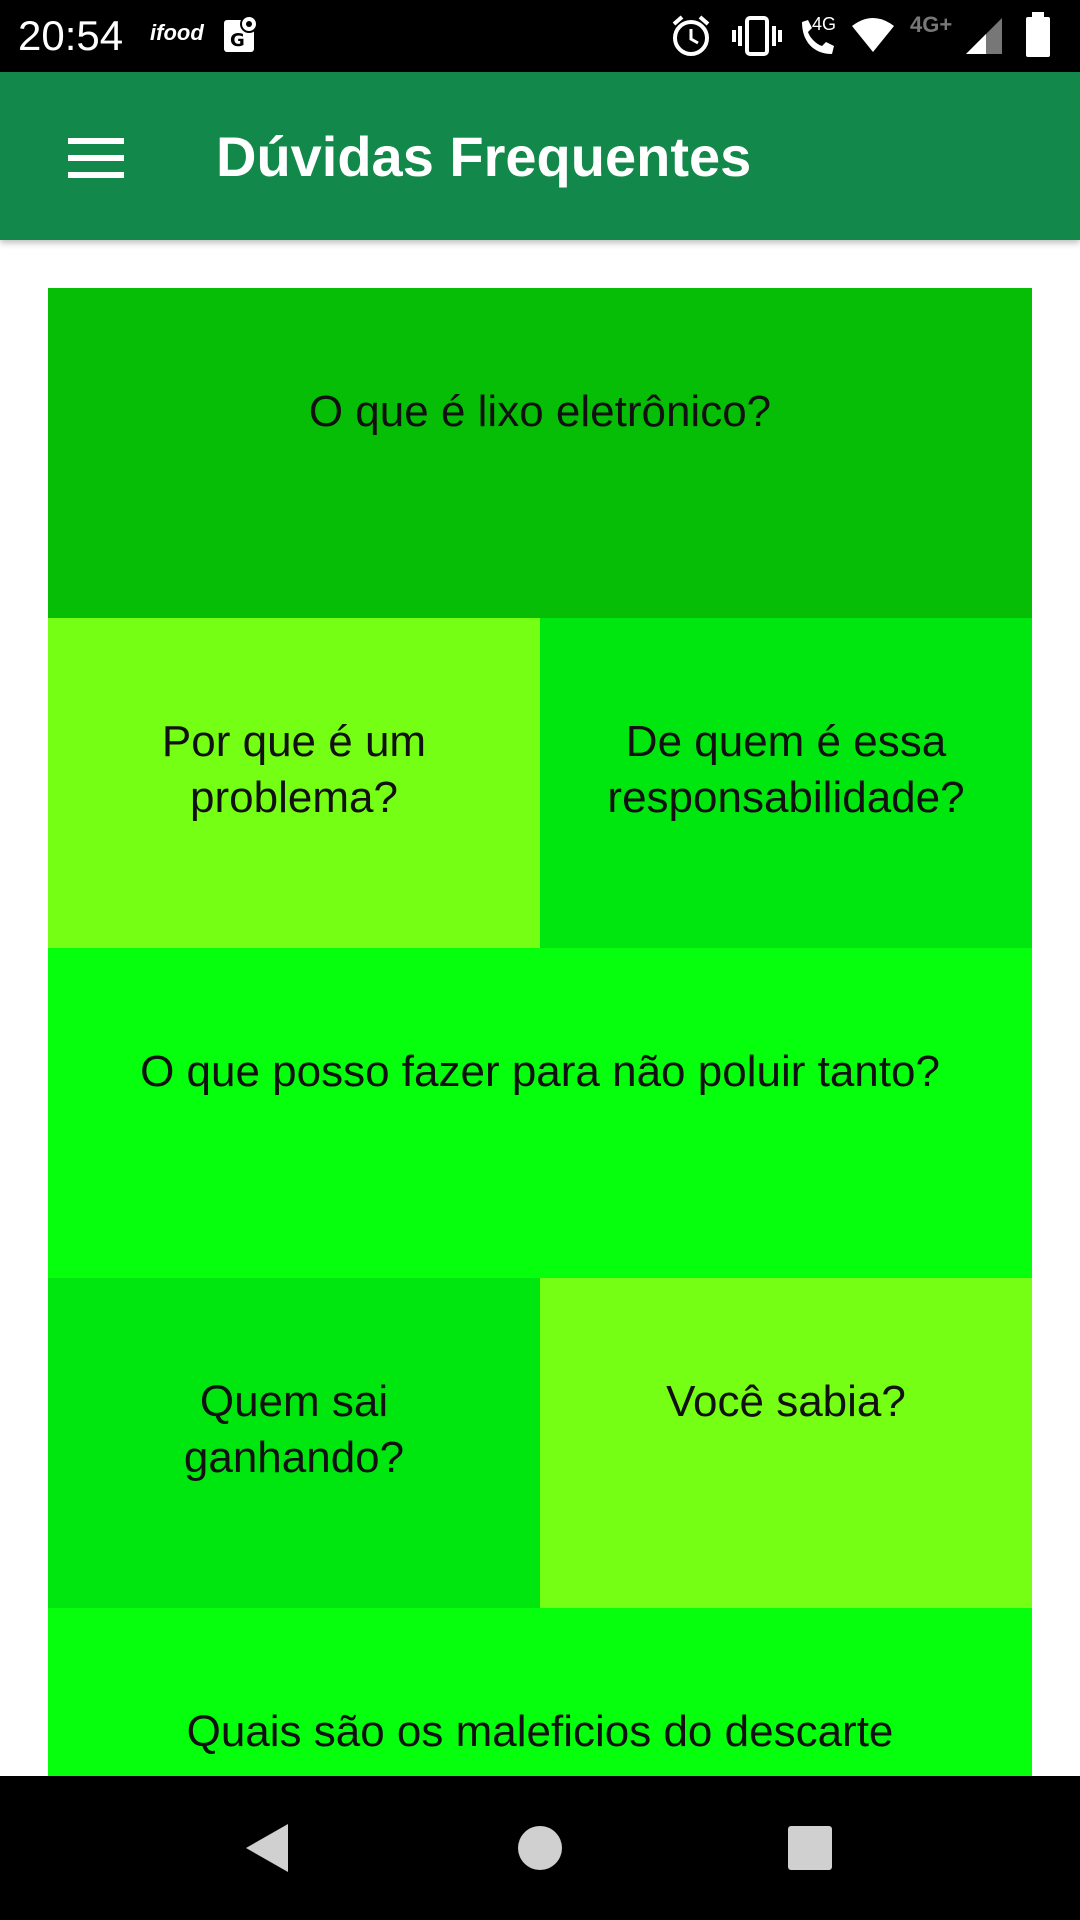 This screenshot has height=1920, width=1080. What do you see at coordinates (294, 1429) in the screenshot?
I see `faq-tile-label: Quem sai ganhando?` at bounding box center [294, 1429].